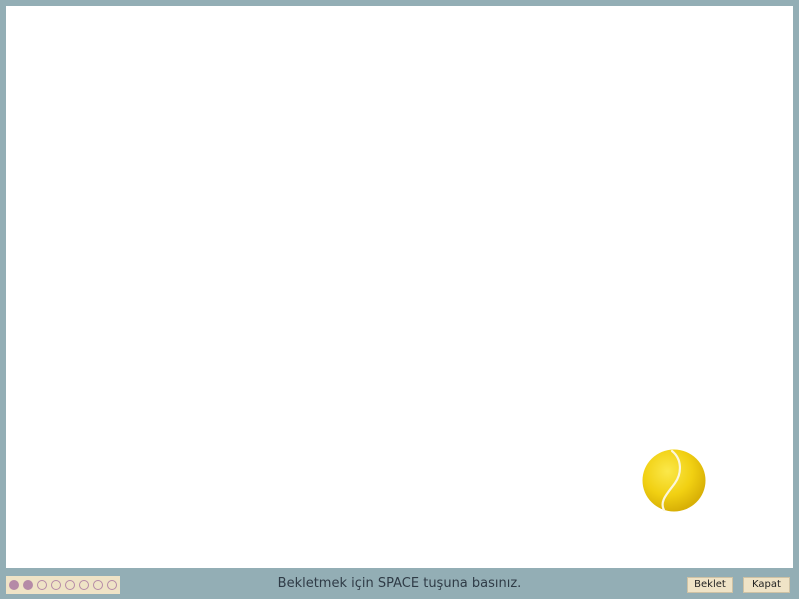 This screenshot has width=799, height=599. I want to click on progress-indicator, so click(63, 585).